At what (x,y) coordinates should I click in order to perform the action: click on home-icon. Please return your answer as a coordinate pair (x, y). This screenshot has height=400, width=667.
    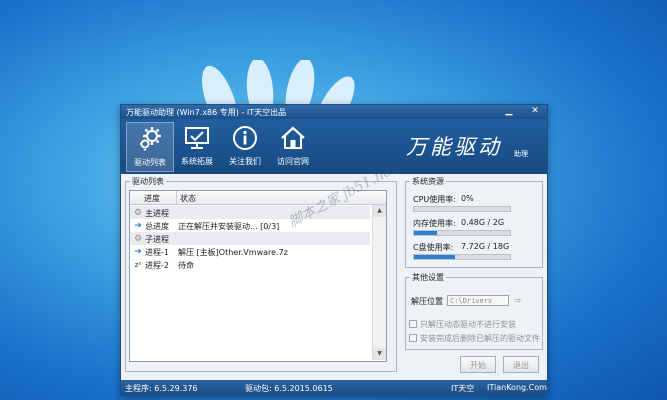
    Looking at the image, I should click on (293, 137).